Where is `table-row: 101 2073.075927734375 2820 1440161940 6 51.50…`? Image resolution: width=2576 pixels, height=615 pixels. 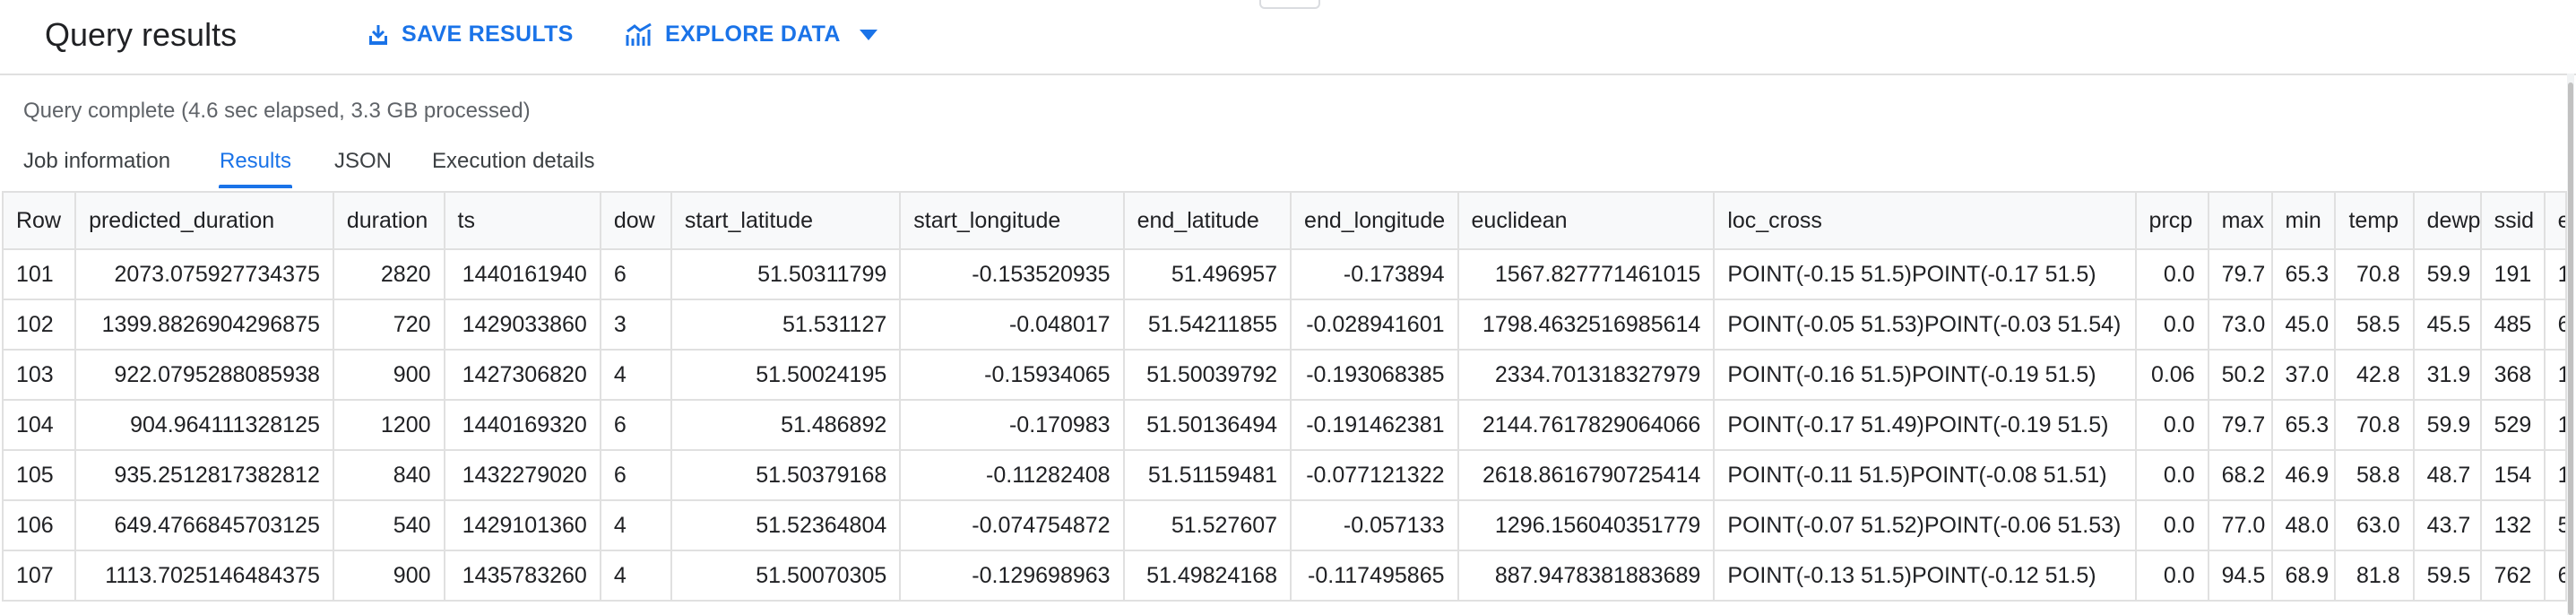
table-row: 101 2073.075927734375 2820 1440161940 6 51.50… is located at coordinates (1284, 274).